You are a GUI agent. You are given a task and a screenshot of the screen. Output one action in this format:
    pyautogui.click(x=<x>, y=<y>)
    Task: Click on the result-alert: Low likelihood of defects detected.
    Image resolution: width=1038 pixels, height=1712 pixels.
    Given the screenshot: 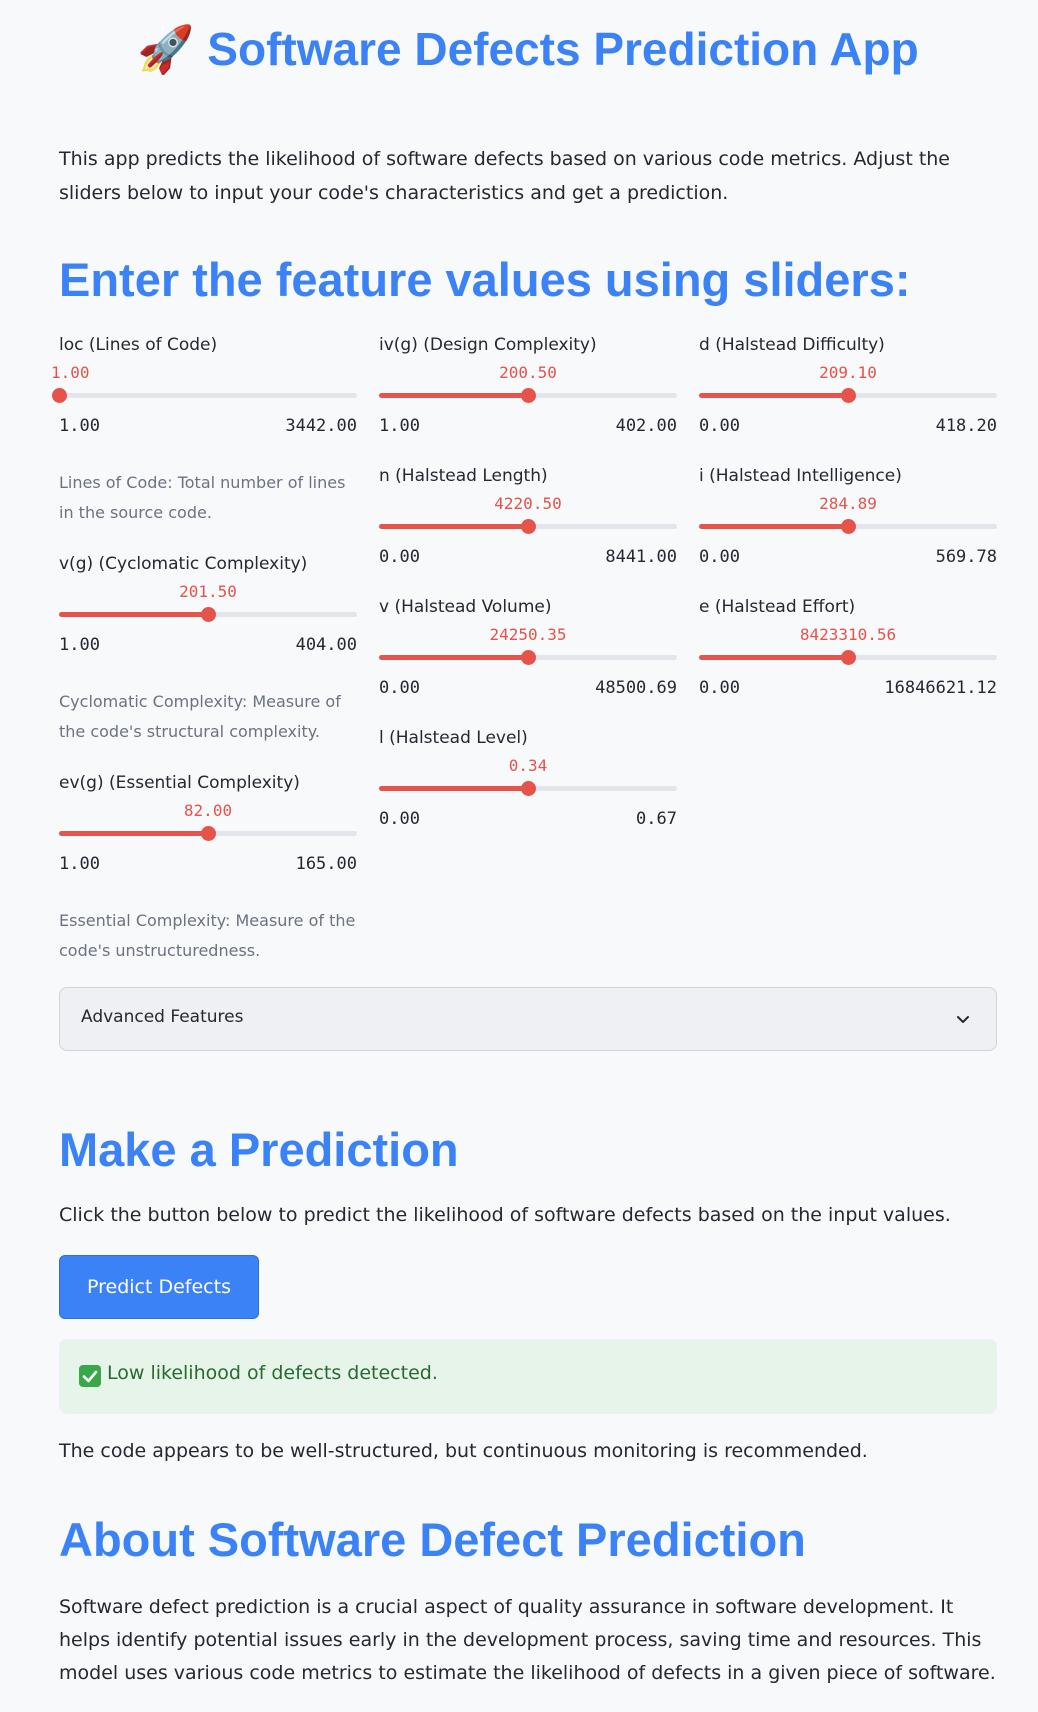 What is the action you would take?
    pyautogui.click(x=528, y=1376)
    